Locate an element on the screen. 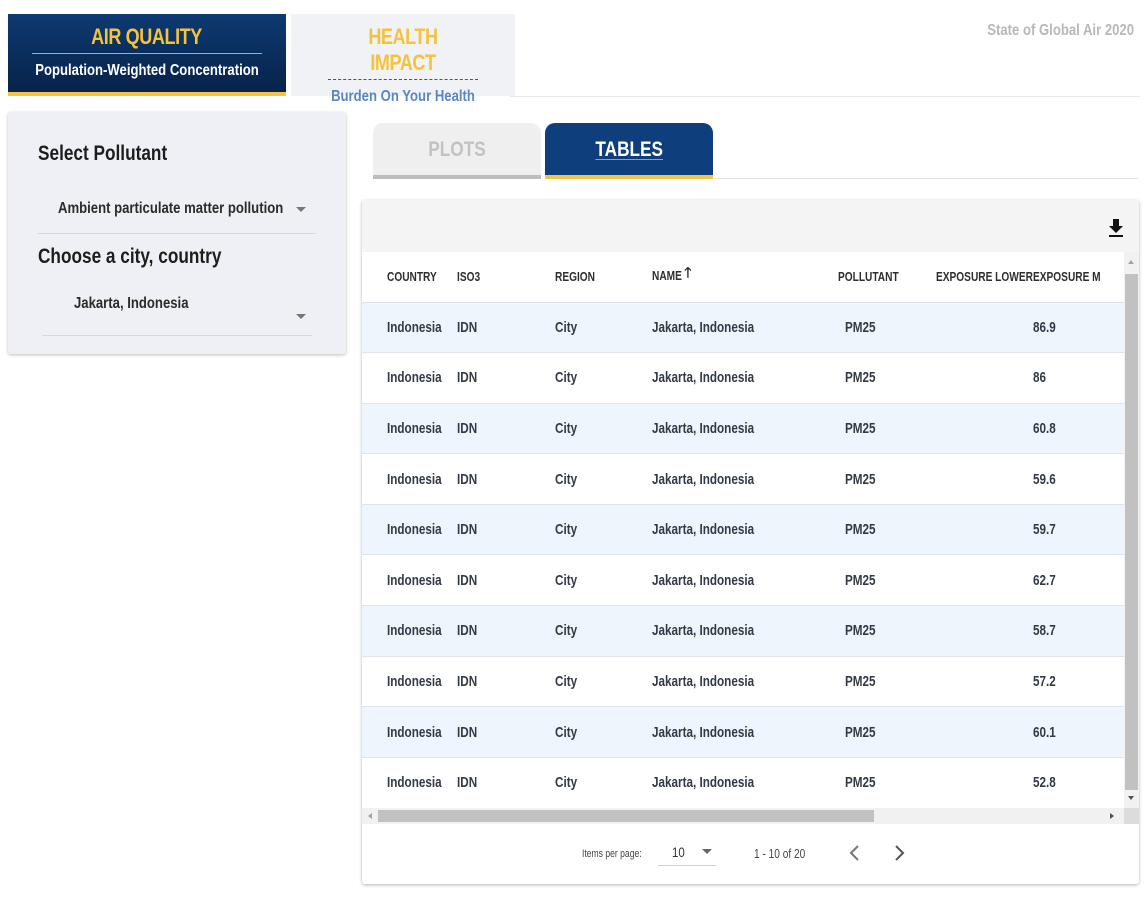 The image size is (1148, 900). table-toolbar is located at coordinates (750, 226).